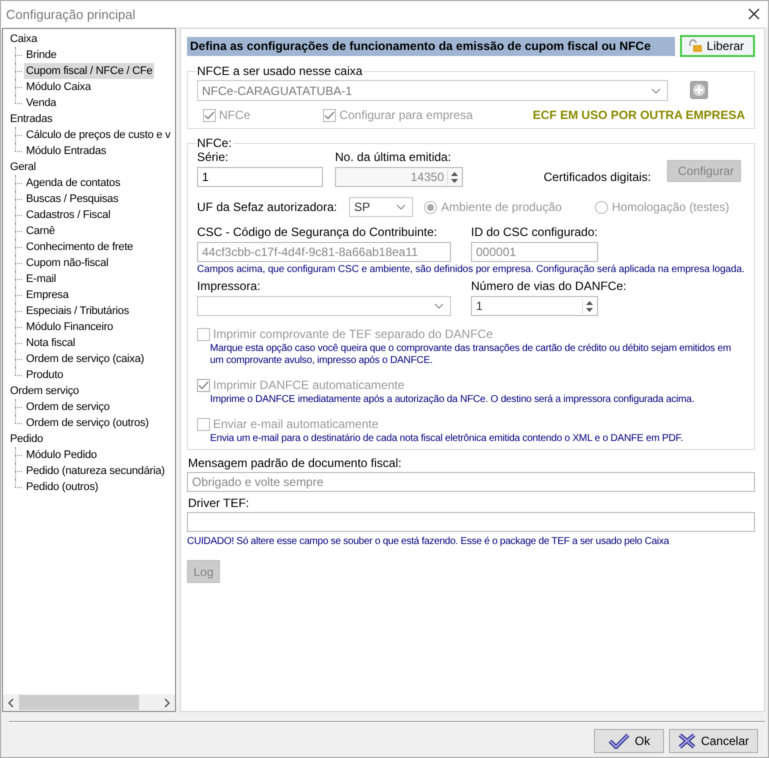  Describe the element at coordinates (317, 232) in the screenshot. I see `field-label: CSC - Código de Segurança do Contribuinte:` at that location.